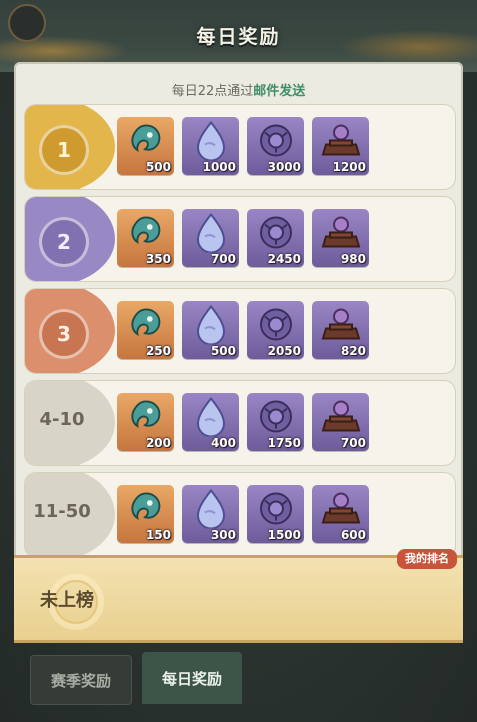 This screenshot has height=722, width=477. What do you see at coordinates (219, 167) in the screenshot?
I see `item-quantity: 1000` at bounding box center [219, 167].